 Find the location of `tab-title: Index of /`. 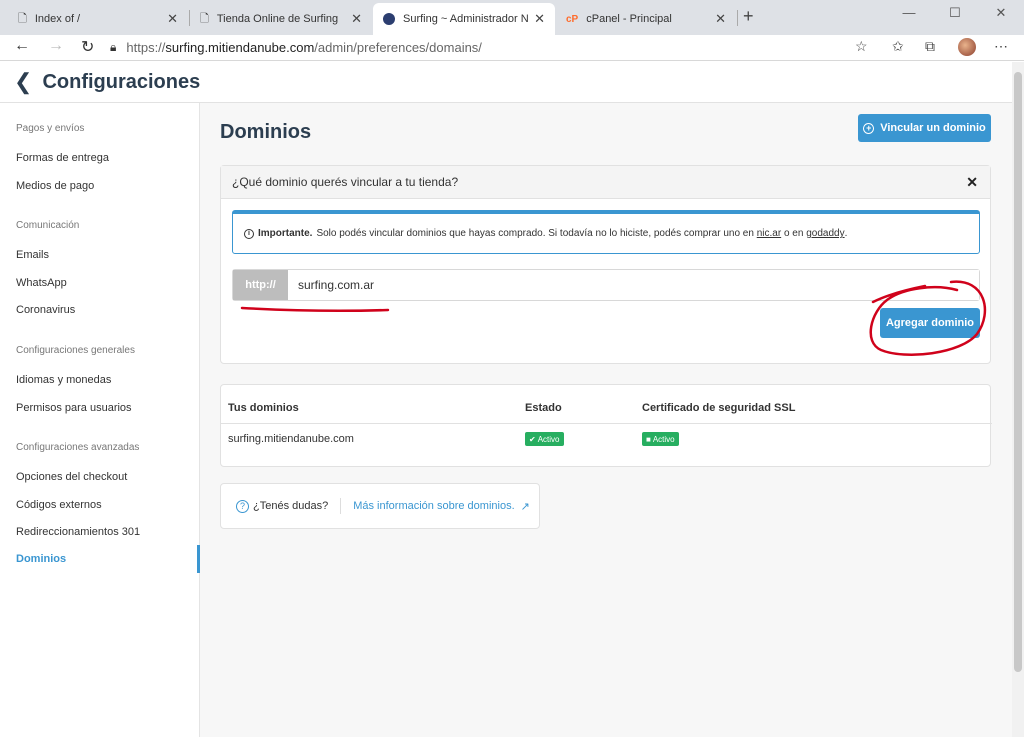

tab-title: Index of / is located at coordinates (57, 19).